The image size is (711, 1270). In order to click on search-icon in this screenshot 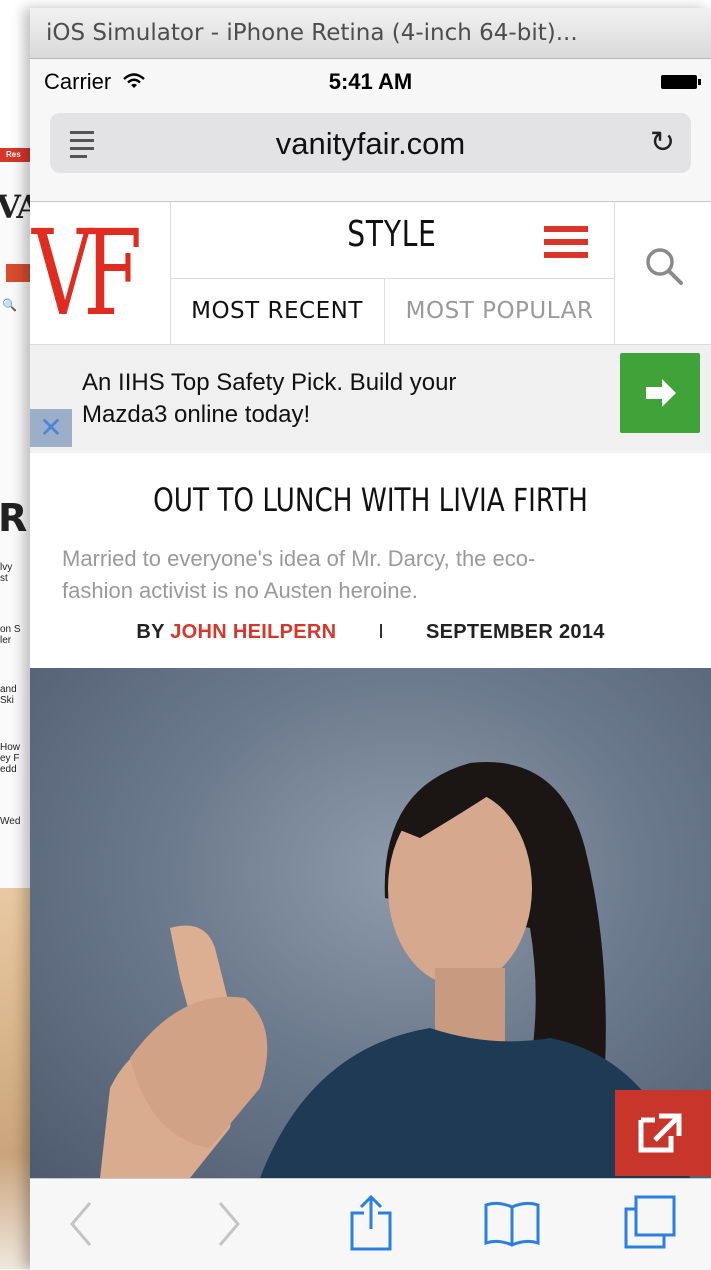, I will do `click(663, 265)`.